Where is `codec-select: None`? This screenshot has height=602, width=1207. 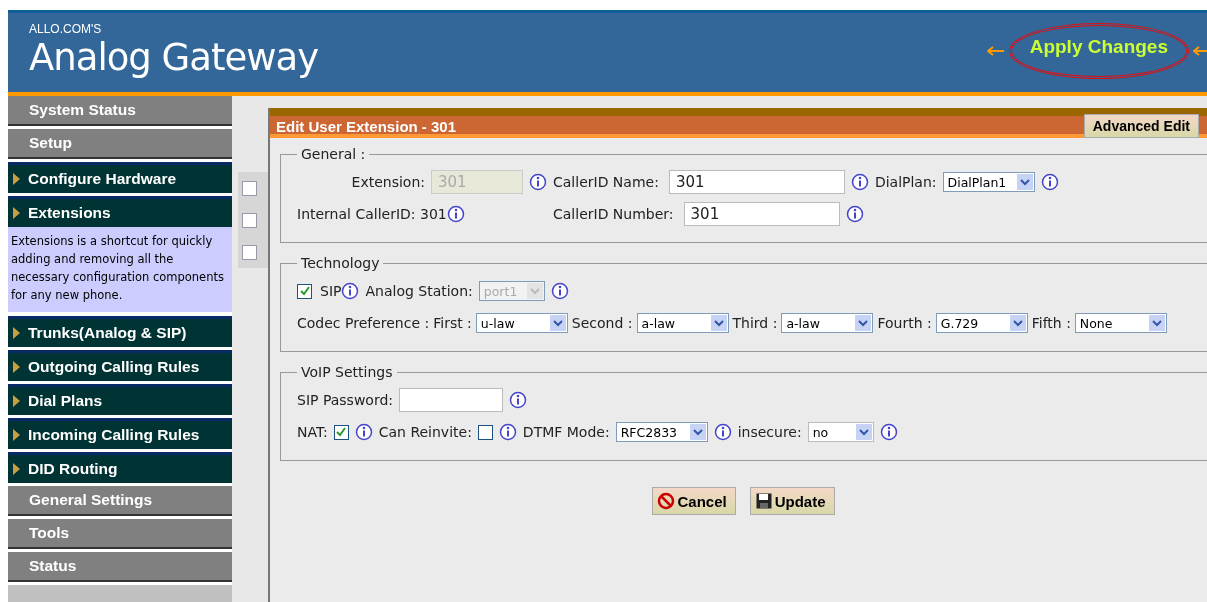
codec-select: None is located at coordinates (1120, 323).